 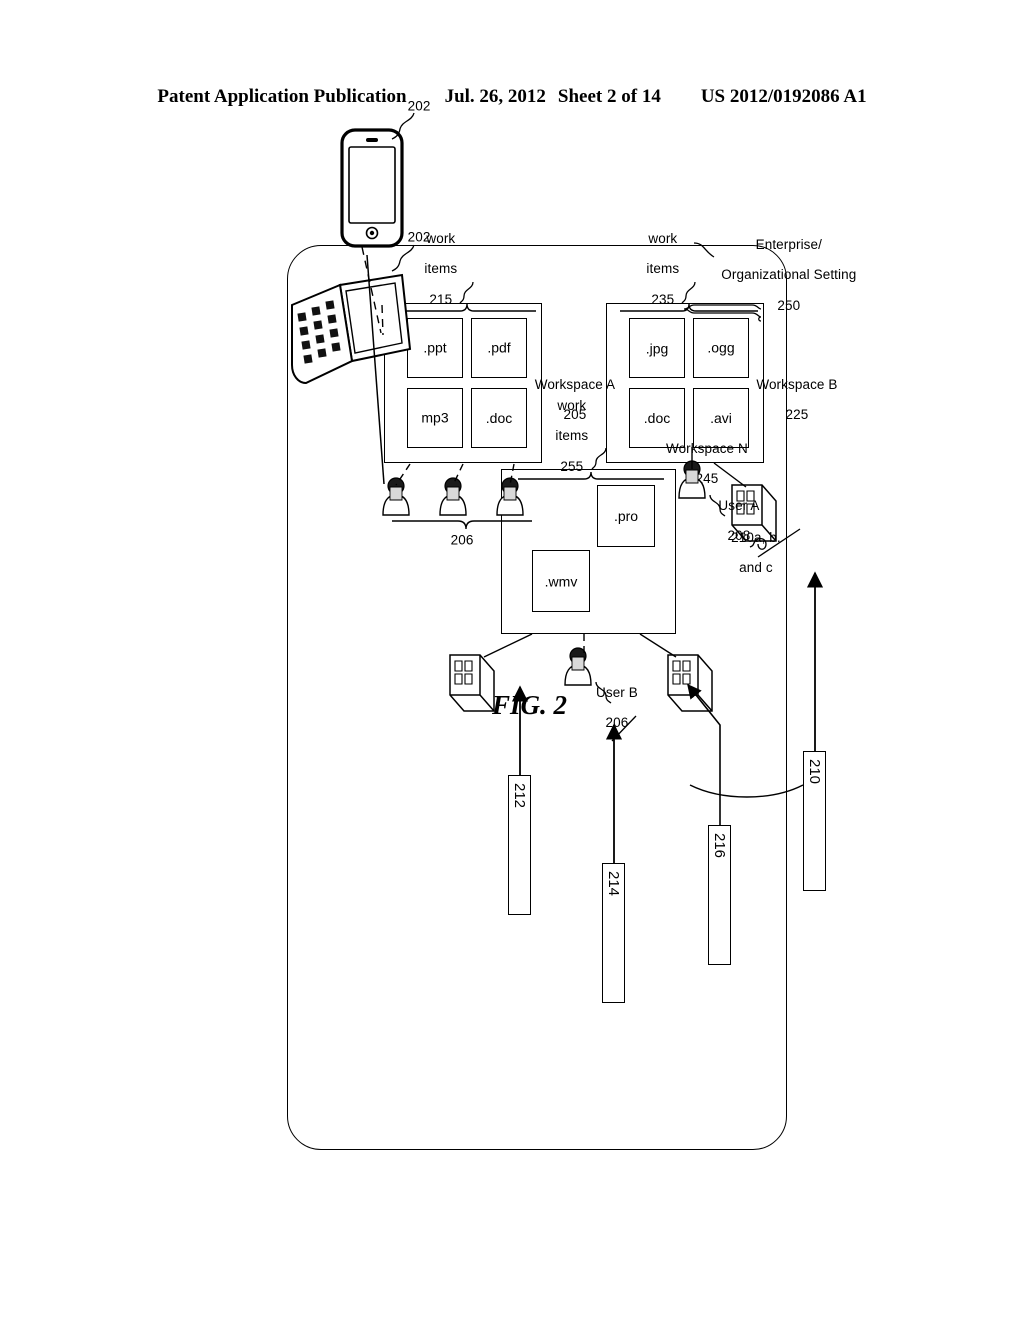 What do you see at coordinates (282, 96) in the screenshot?
I see `header-publication: Patent Application Publication` at bounding box center [282, 96].